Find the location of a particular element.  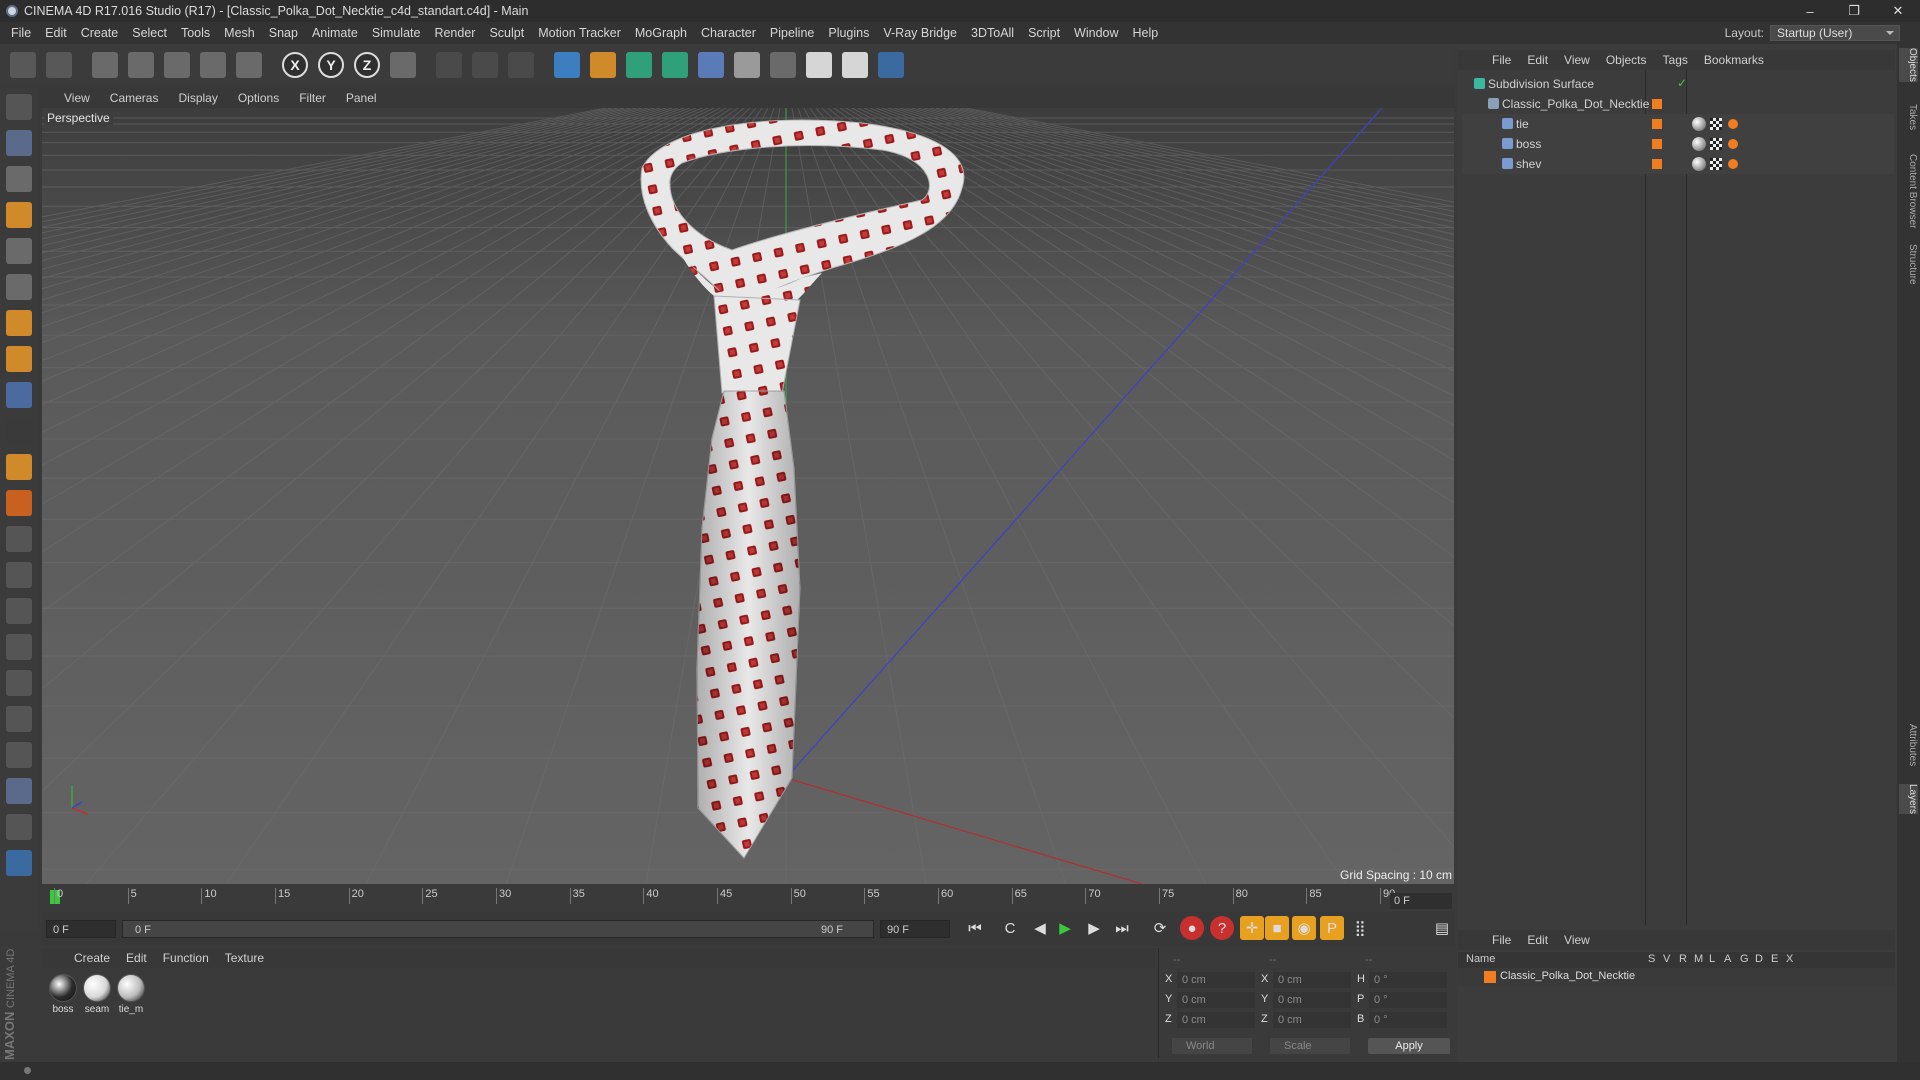

layer-menu-view: View is located at coordinates (1577, 940).